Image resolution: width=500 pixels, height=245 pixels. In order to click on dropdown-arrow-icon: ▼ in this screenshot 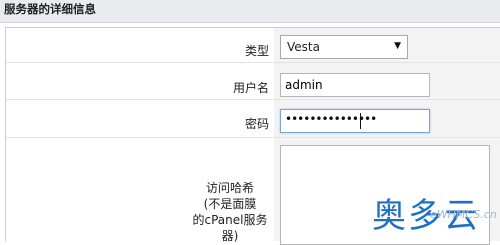, I will do `click(397, 46)`.